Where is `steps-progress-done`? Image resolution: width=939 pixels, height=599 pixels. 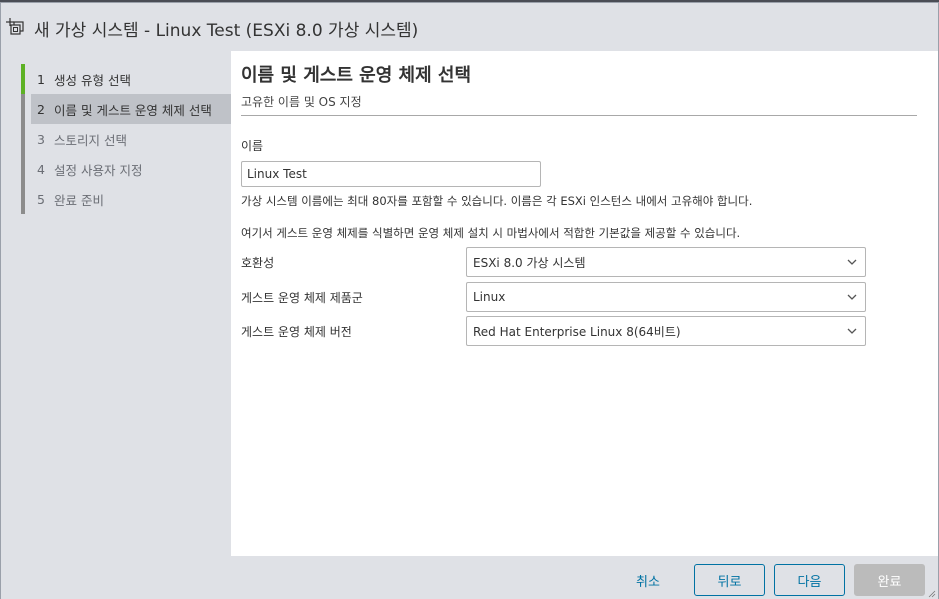 steps-progress-done is located at coordinates (23, 79).